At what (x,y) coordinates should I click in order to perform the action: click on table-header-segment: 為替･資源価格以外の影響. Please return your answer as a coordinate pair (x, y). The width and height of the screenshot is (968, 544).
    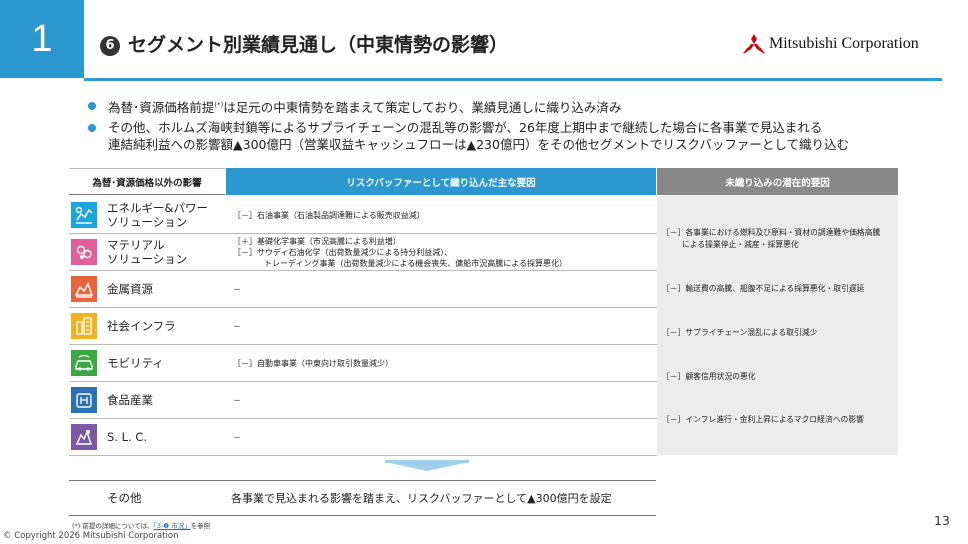
    Looking at the image, I should click on (147, 181).